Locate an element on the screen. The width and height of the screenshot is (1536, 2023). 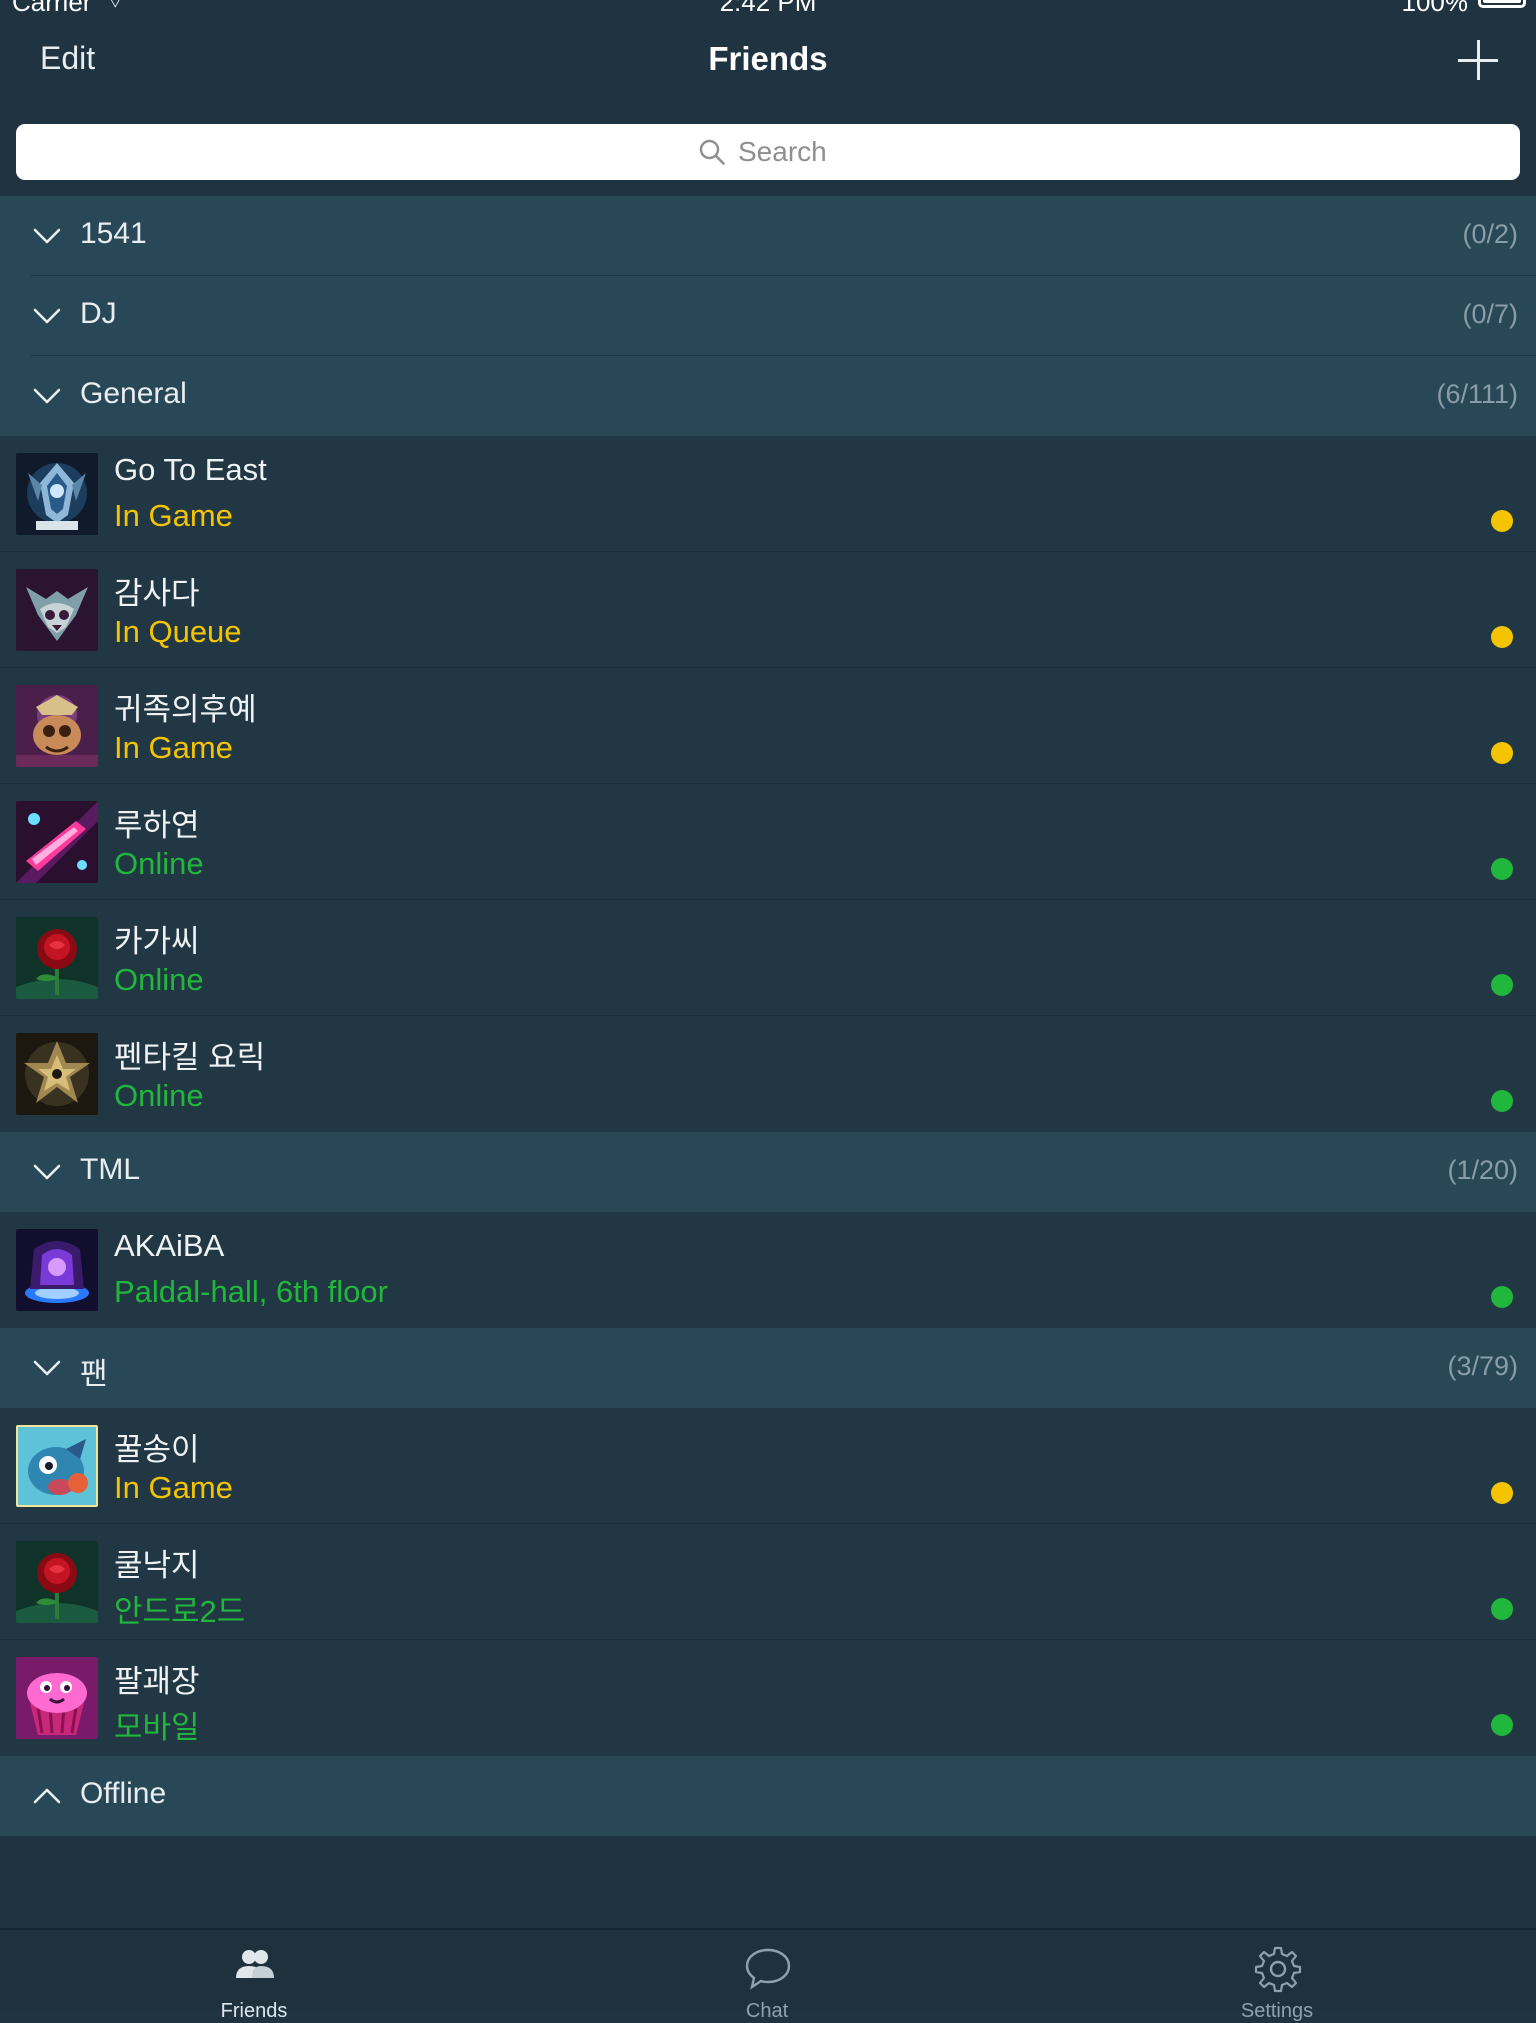
battery-icon is located at coordinates (1502, 4).